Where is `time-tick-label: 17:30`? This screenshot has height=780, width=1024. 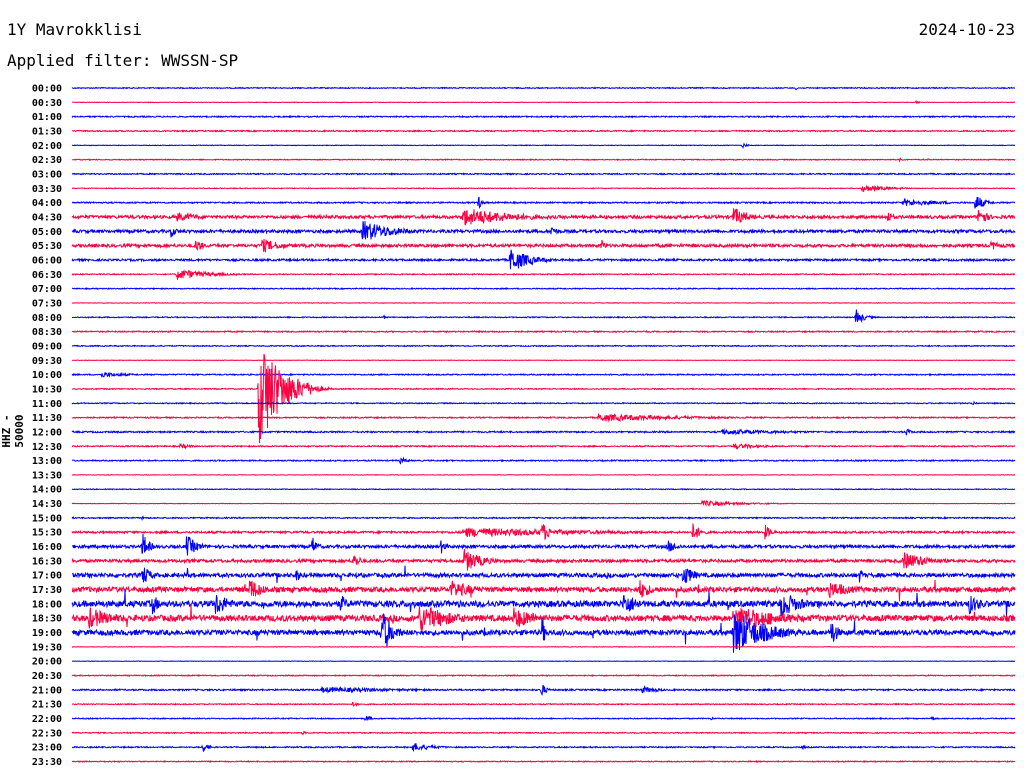
time-tick-label: 17:30 is located at coordinates (47, 590).